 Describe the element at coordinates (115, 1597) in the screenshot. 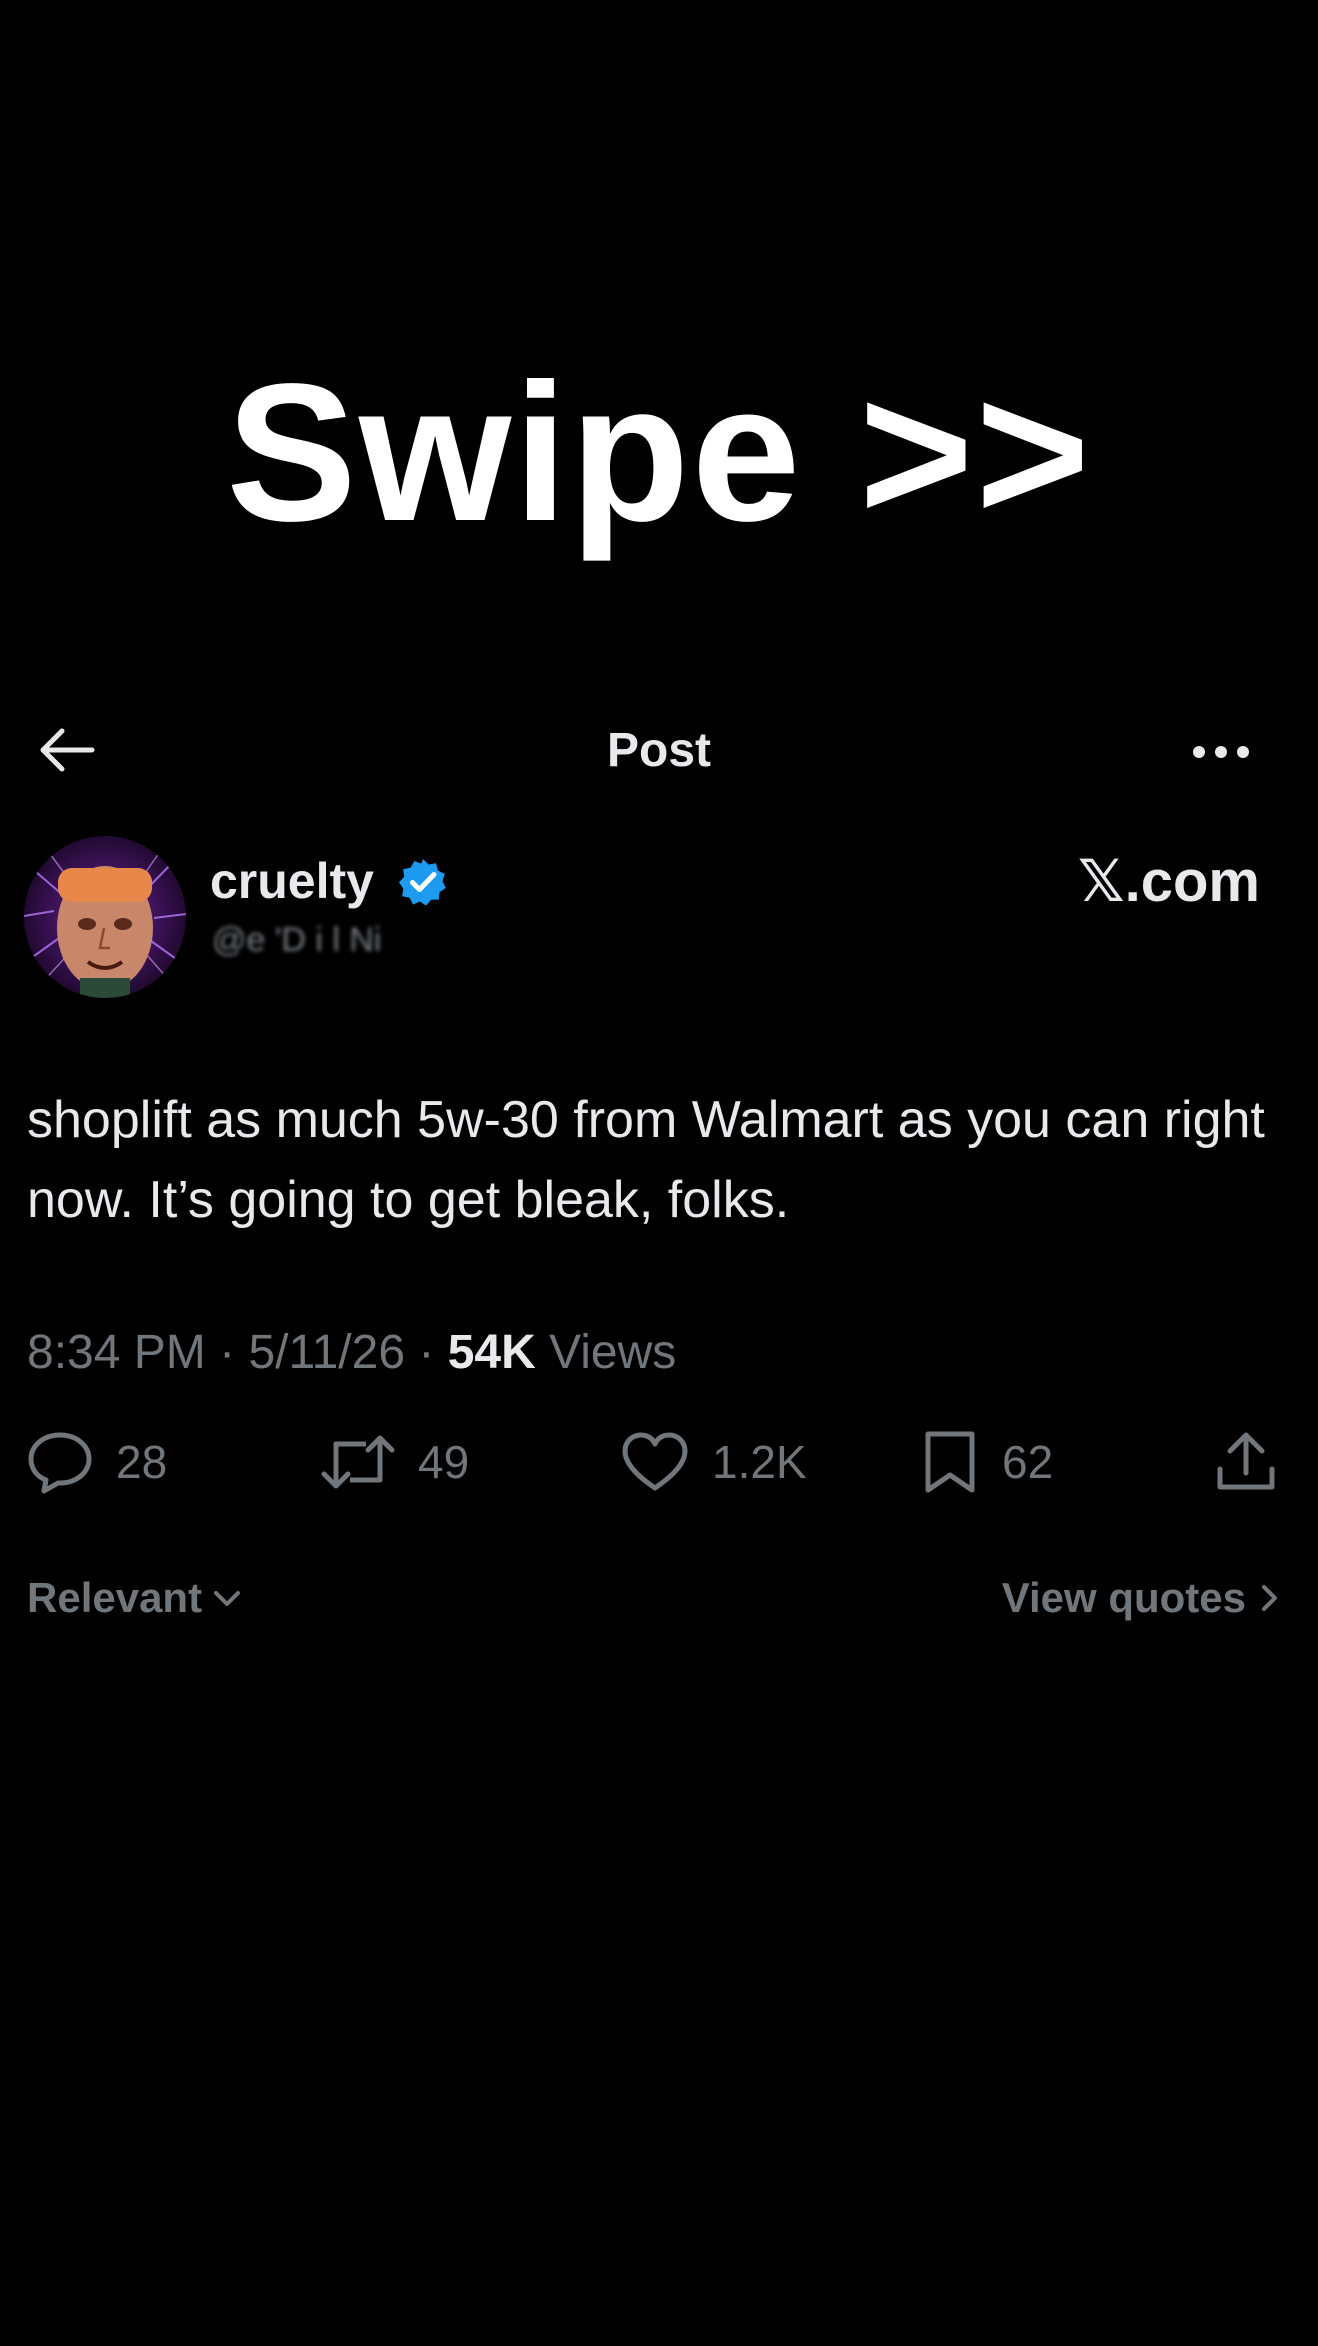

I see `reply-sort-label: Relevant` at that location.